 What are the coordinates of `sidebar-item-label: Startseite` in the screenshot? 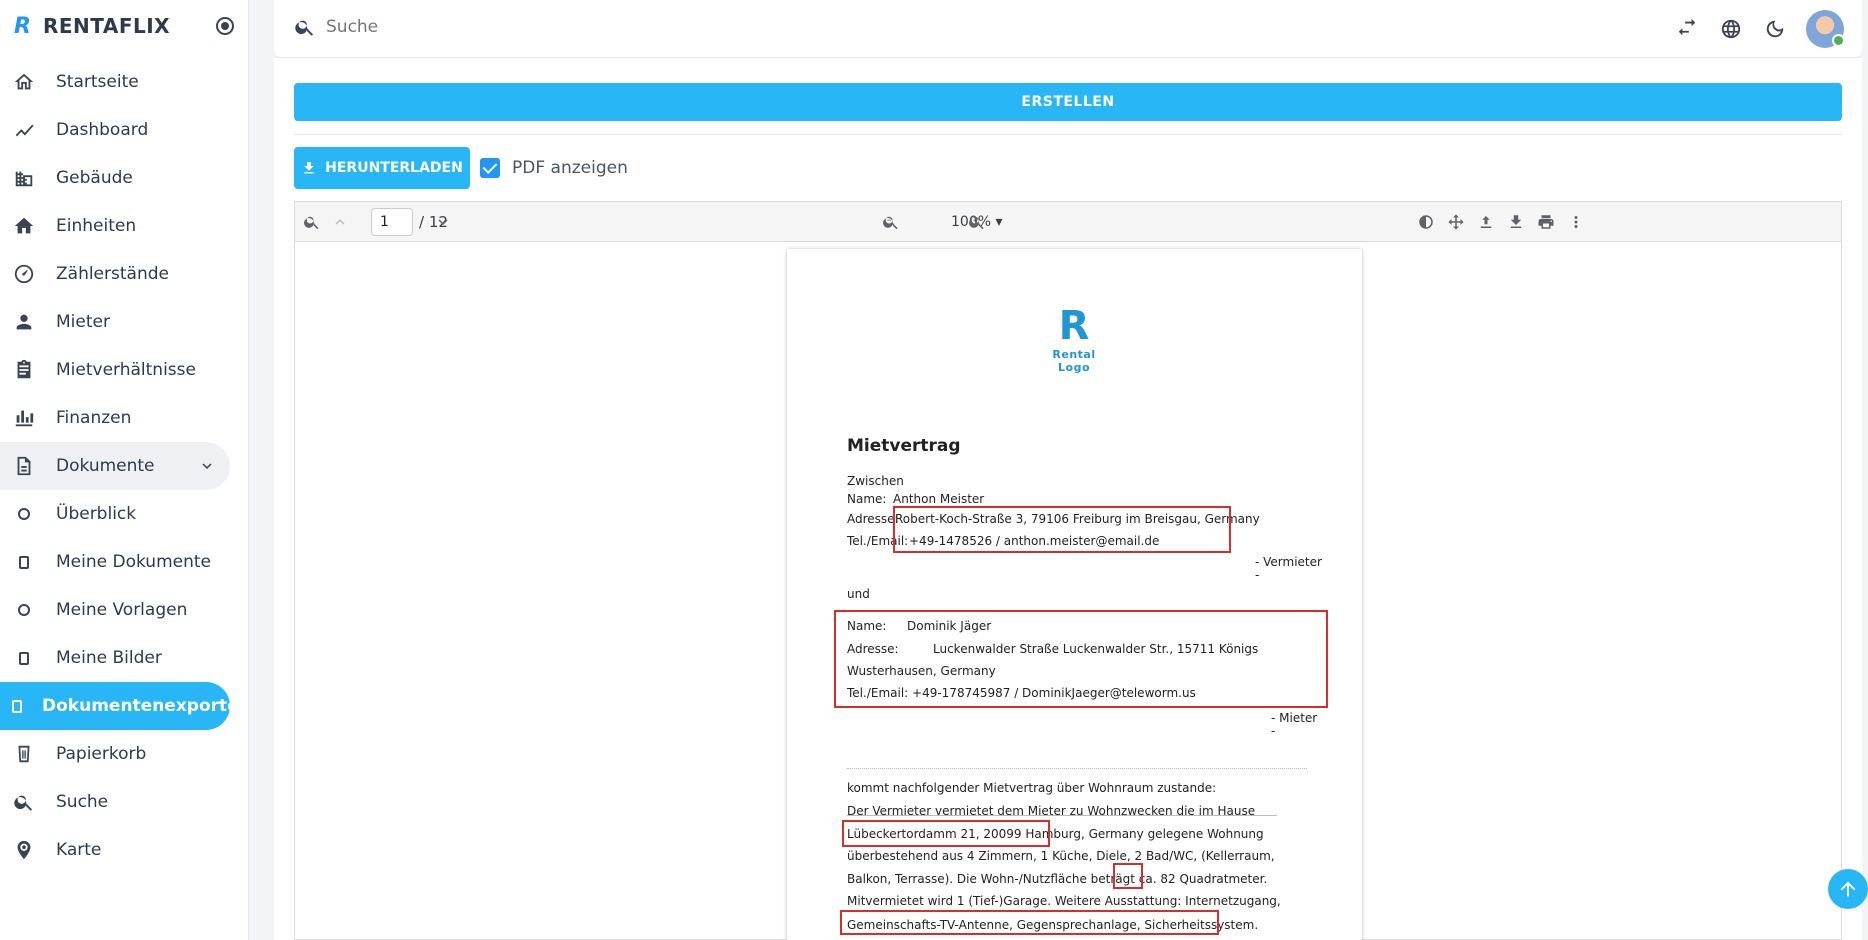 It's located at (97, 82).